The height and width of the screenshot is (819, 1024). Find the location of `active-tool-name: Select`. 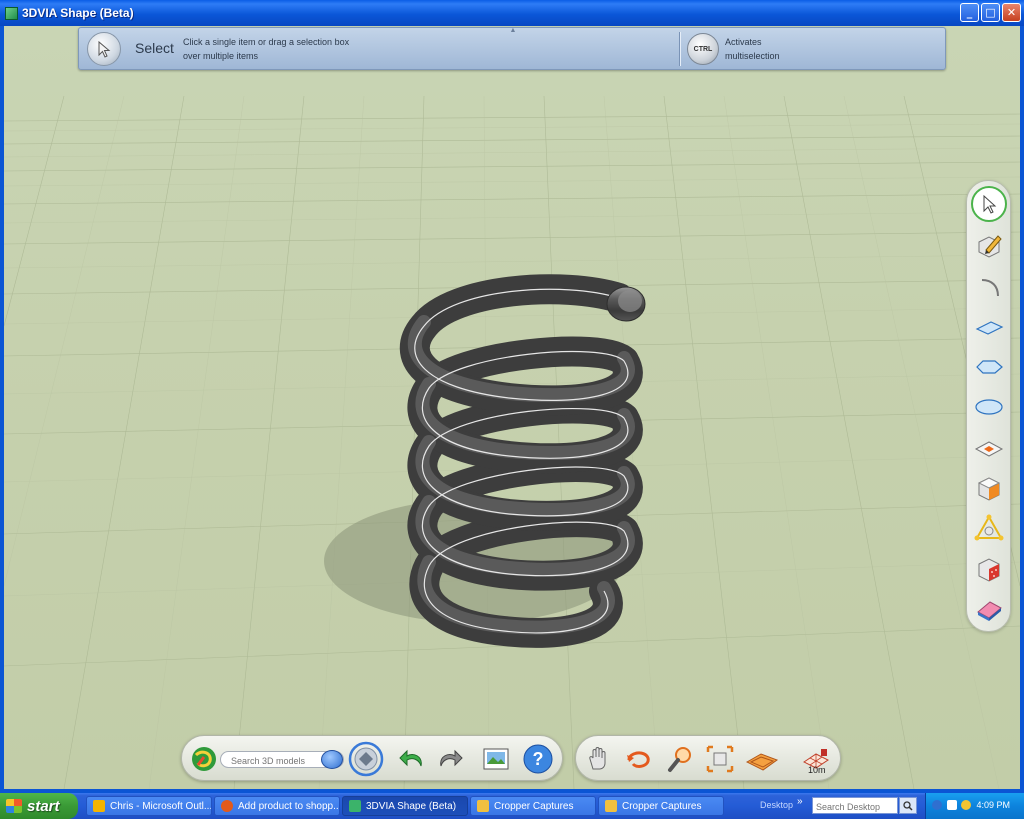

active-tool-name: Select is located at coordinates (154, 48).